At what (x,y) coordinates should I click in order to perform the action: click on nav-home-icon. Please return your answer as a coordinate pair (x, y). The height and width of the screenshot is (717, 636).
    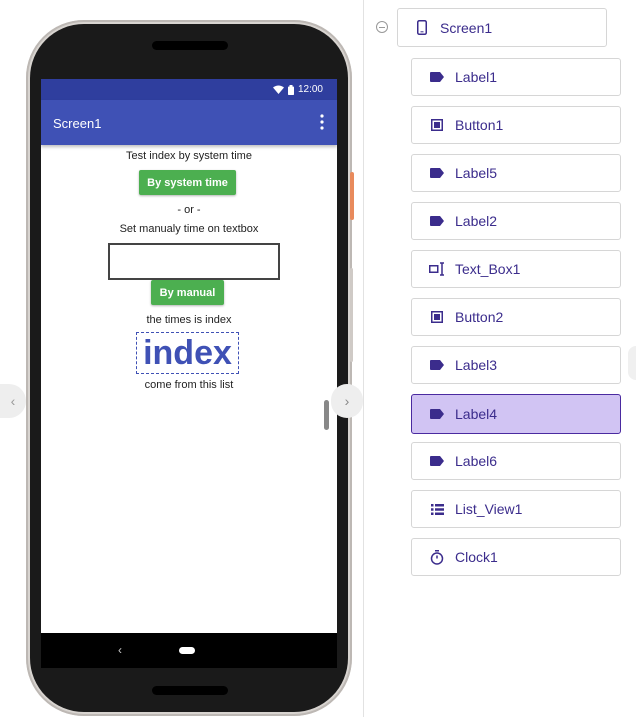
    Looking at the image, I should click on (187, 650).